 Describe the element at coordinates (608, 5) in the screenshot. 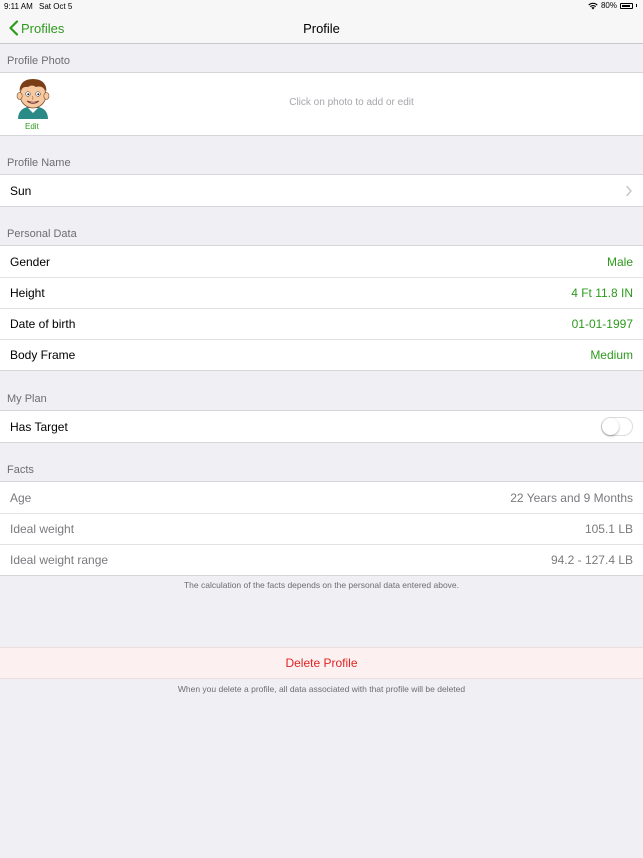

I see `battery-percent: 80%` at that location.